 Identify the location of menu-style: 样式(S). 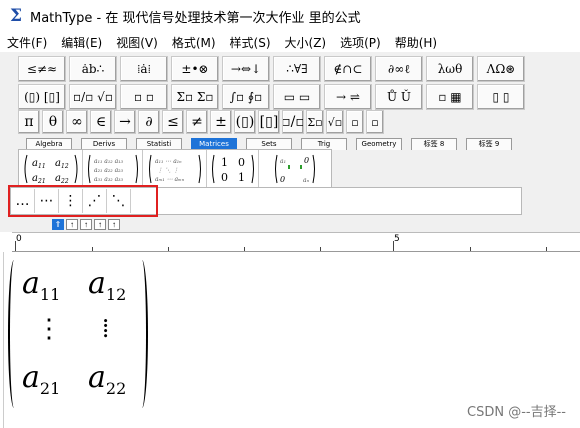
(250, 42).